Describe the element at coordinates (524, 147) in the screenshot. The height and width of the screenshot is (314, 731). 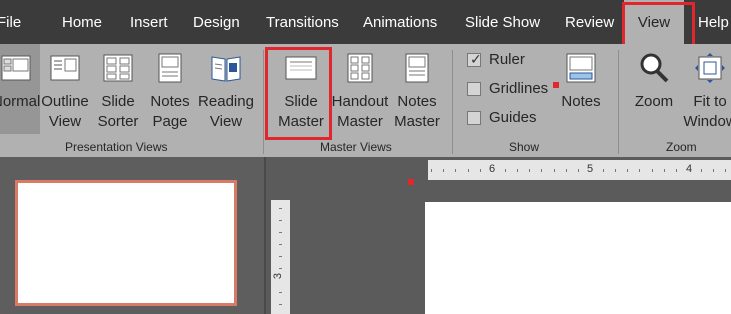
I see `show-group-label: Show` at that location.